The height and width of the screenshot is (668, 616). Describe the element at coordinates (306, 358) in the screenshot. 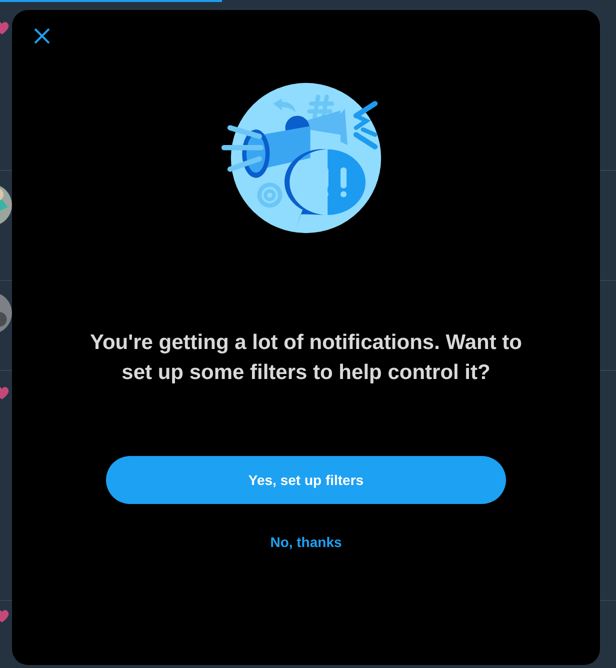

I see `dialog-message: You're getting a lot of notifications. Want to set up some filters to help control it?` at that location.